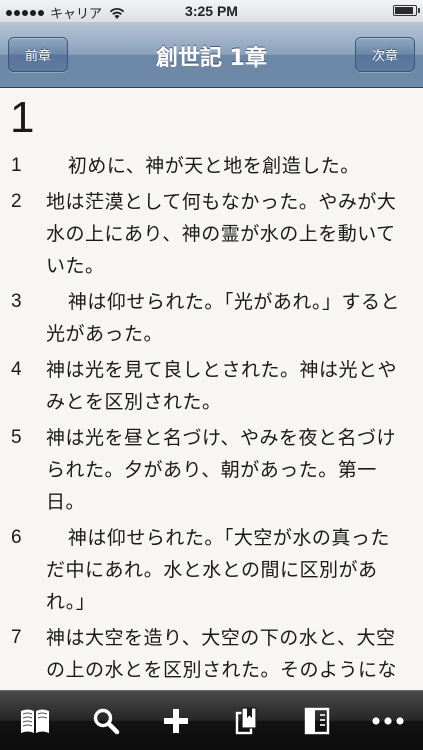 This screenshot has height=750, width=423. I want to click on book-list-button, so click(35, 721).